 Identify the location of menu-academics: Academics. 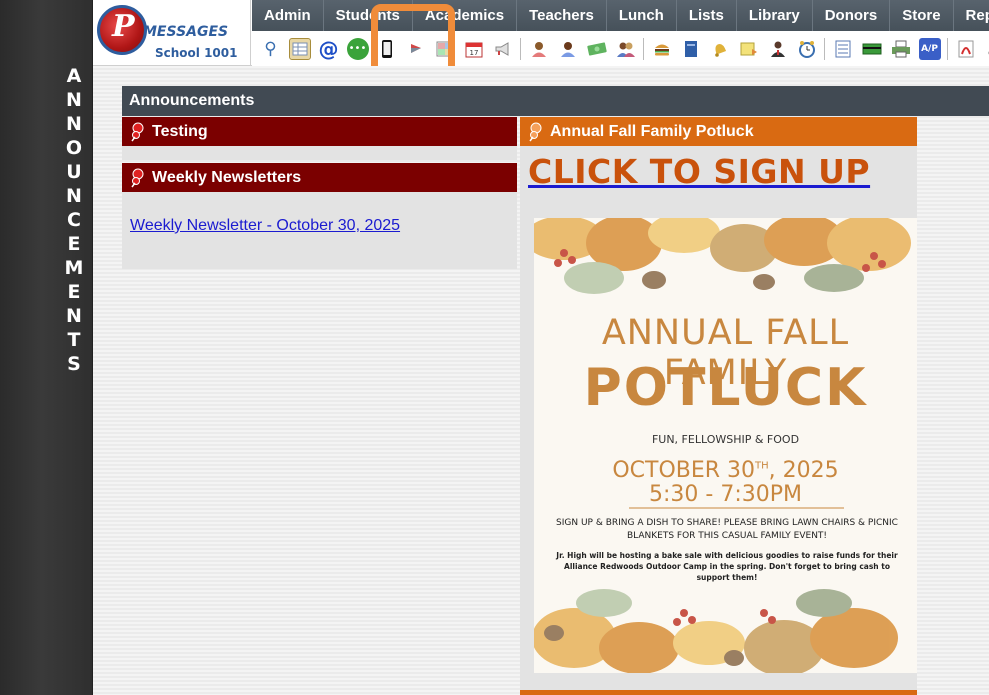
(465, 15).